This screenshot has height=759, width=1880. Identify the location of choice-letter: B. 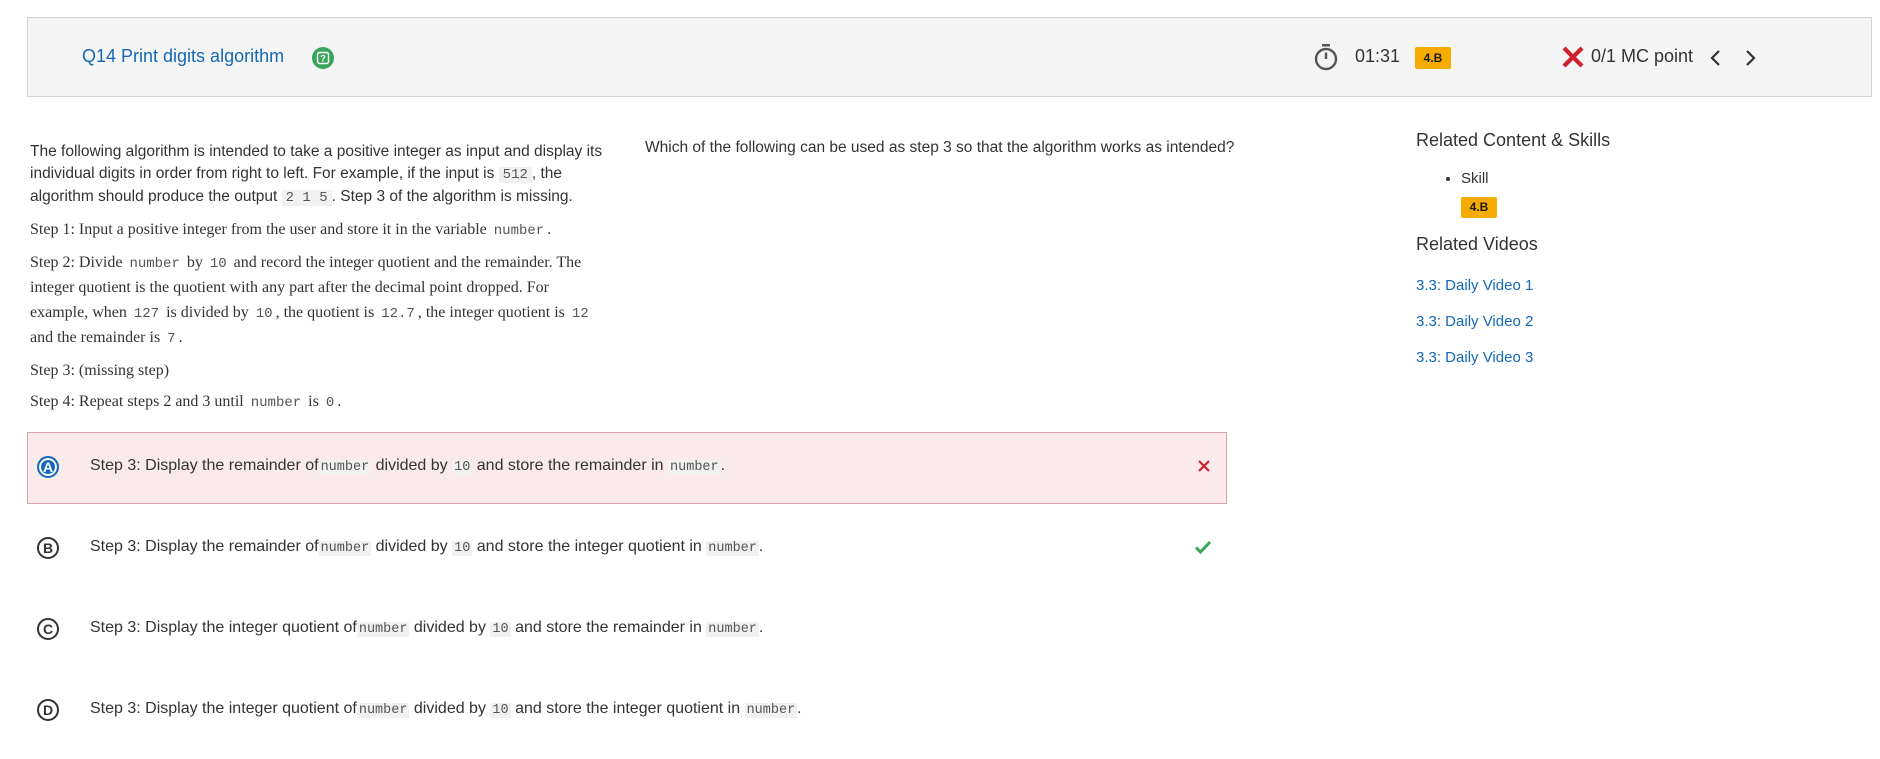
(48, 548).